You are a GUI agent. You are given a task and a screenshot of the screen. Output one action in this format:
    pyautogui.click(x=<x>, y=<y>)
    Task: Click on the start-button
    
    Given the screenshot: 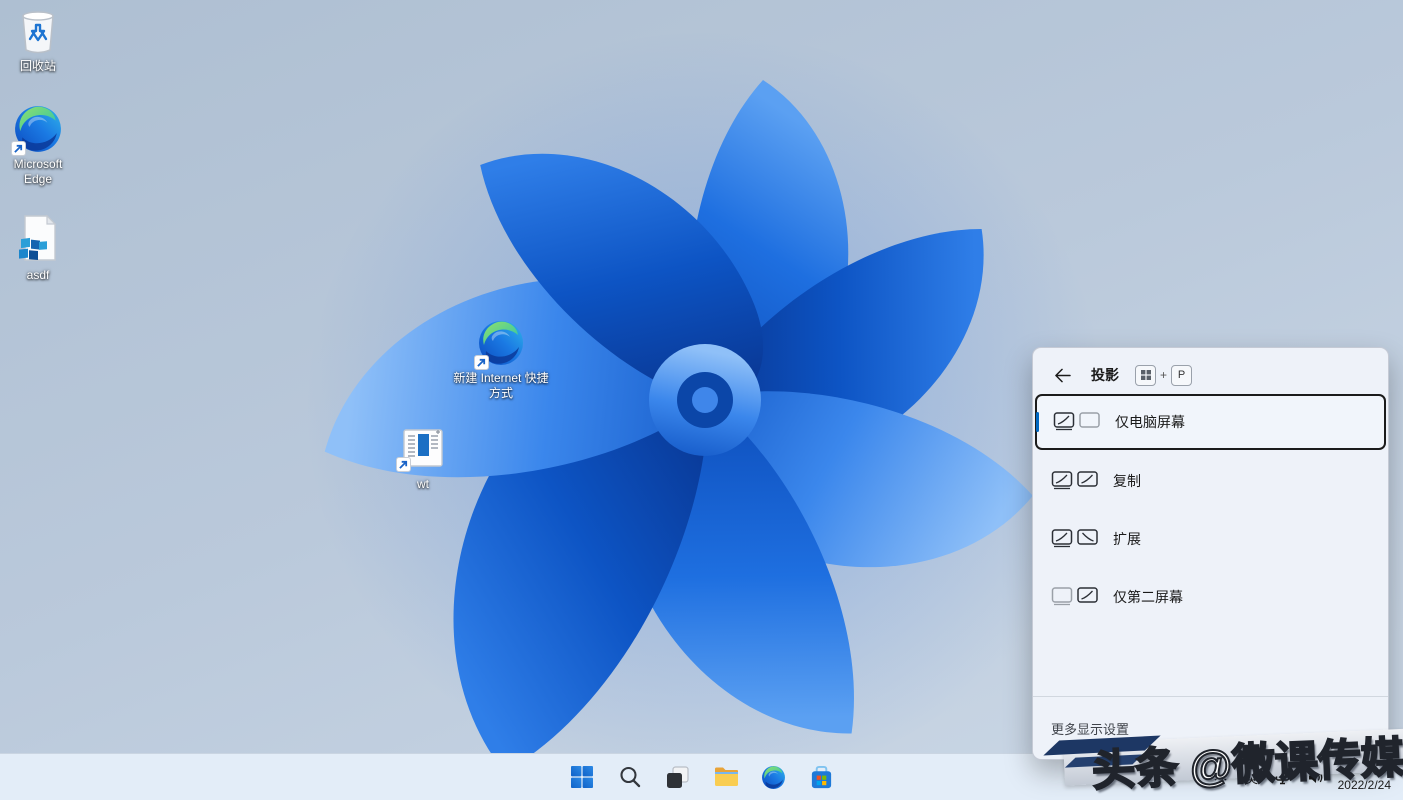 What is the action you would take?
    pyautogui.click(x=582, y=777)
    